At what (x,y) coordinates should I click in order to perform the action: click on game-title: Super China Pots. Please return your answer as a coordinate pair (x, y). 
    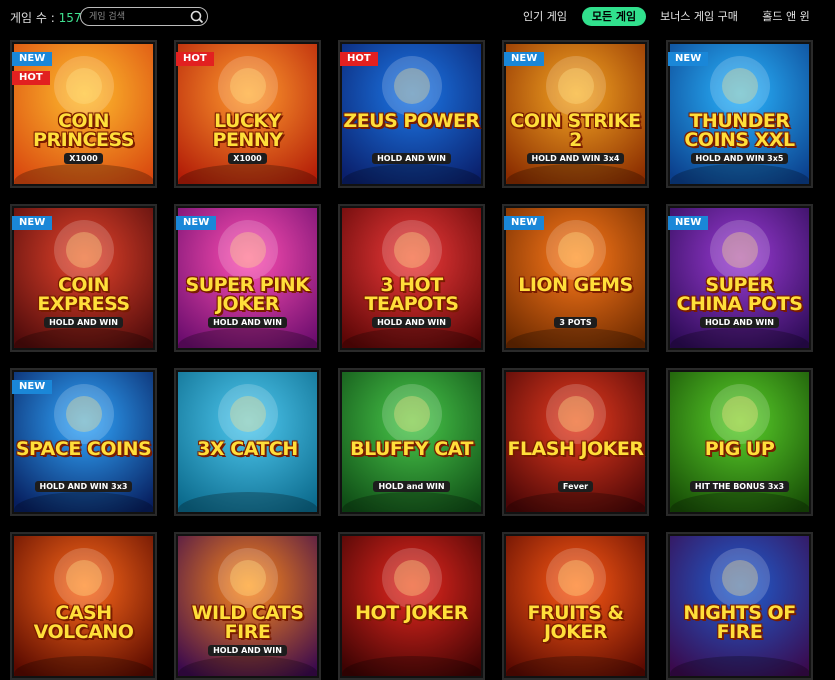
    Looking at the image, I should click on (739, 294).